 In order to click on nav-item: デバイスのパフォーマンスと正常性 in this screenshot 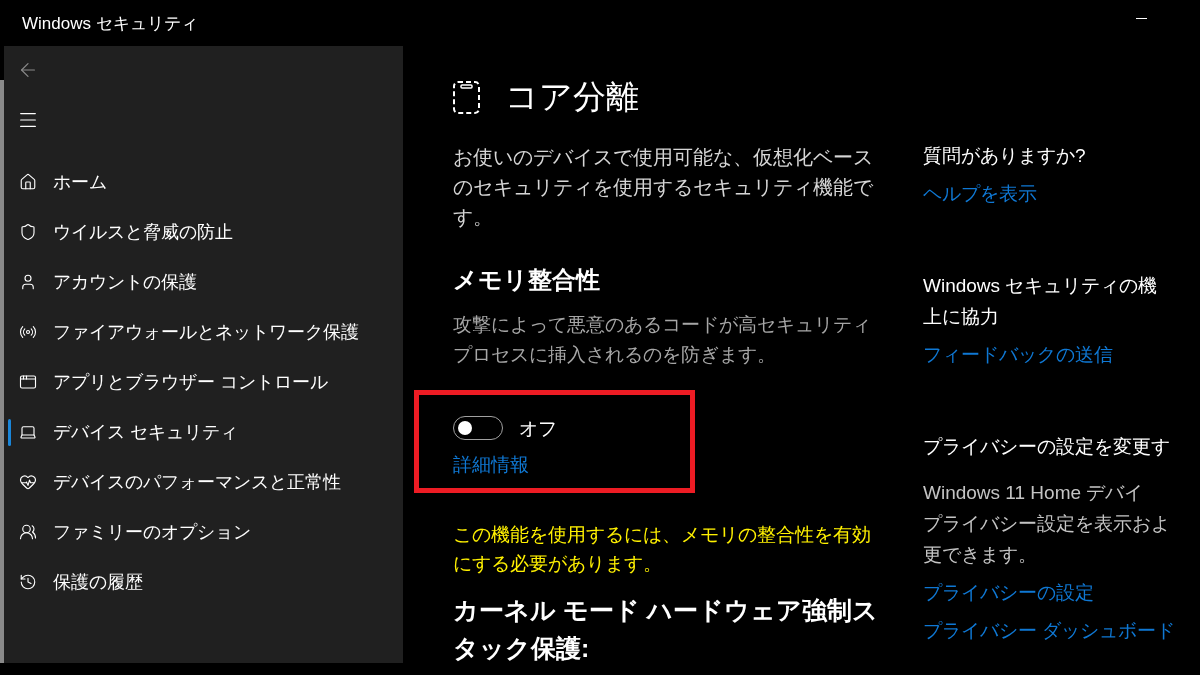, I will do `click(203, 482)`.